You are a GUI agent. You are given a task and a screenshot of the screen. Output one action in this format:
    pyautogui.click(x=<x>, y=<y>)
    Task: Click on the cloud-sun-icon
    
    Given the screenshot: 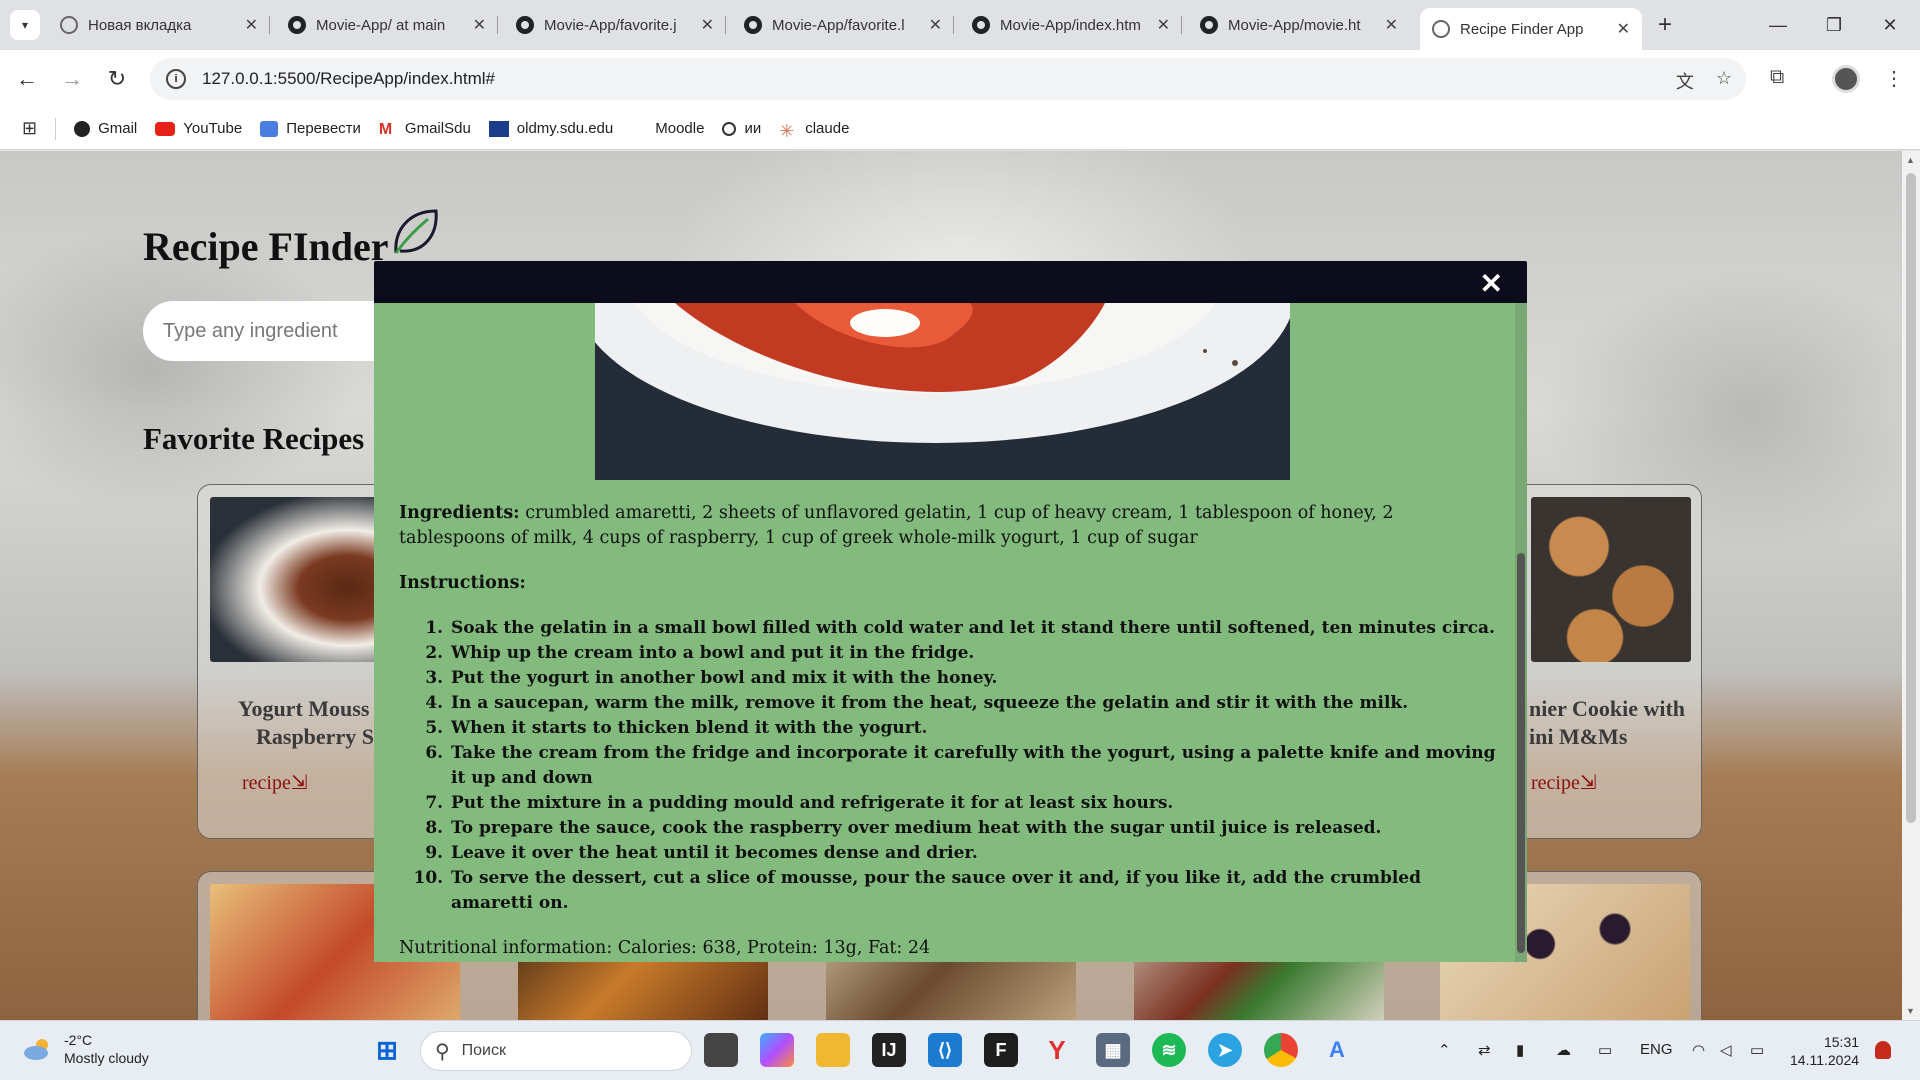 What is the action you would take?
    pyautogui.click(x=36, y=1049)
    